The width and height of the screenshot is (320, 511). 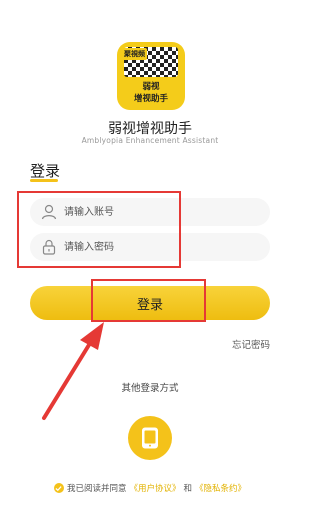 What do you see at coordinates (134, 54) in the screenshot?
I see `app-logo-badge: 聚視频` at bounding box center [134, 54].